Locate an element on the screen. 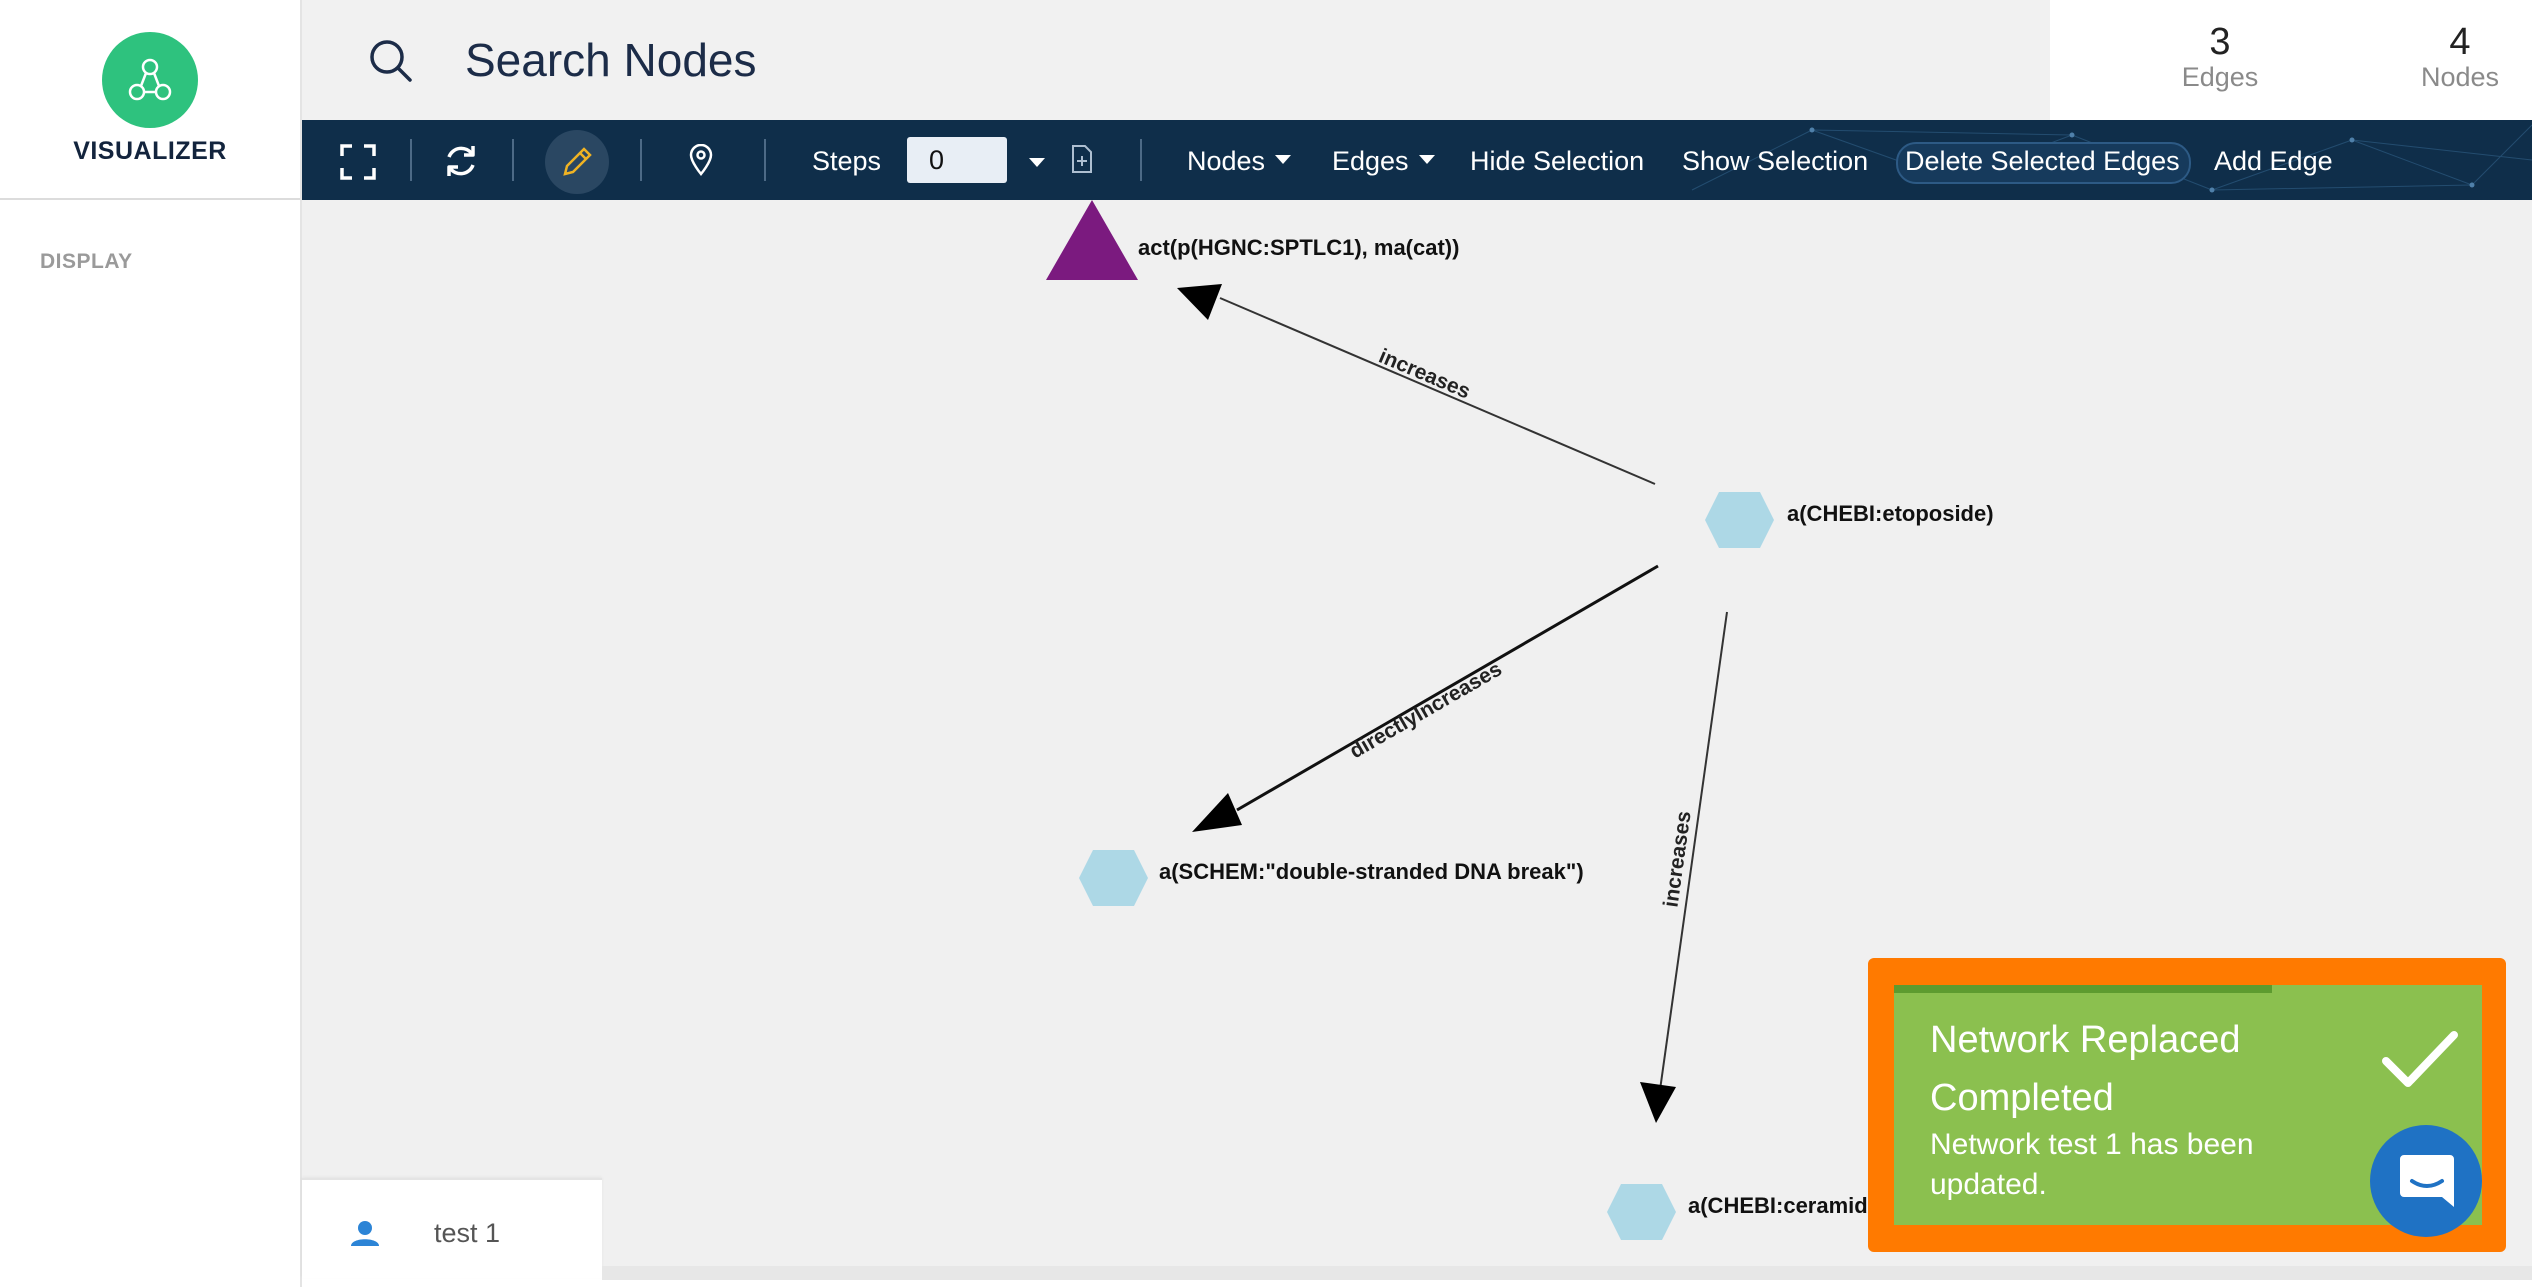  graph-node: act(p(HGNC:SPTLC1), ma(cat)) is located at coordinates (1252, 240).